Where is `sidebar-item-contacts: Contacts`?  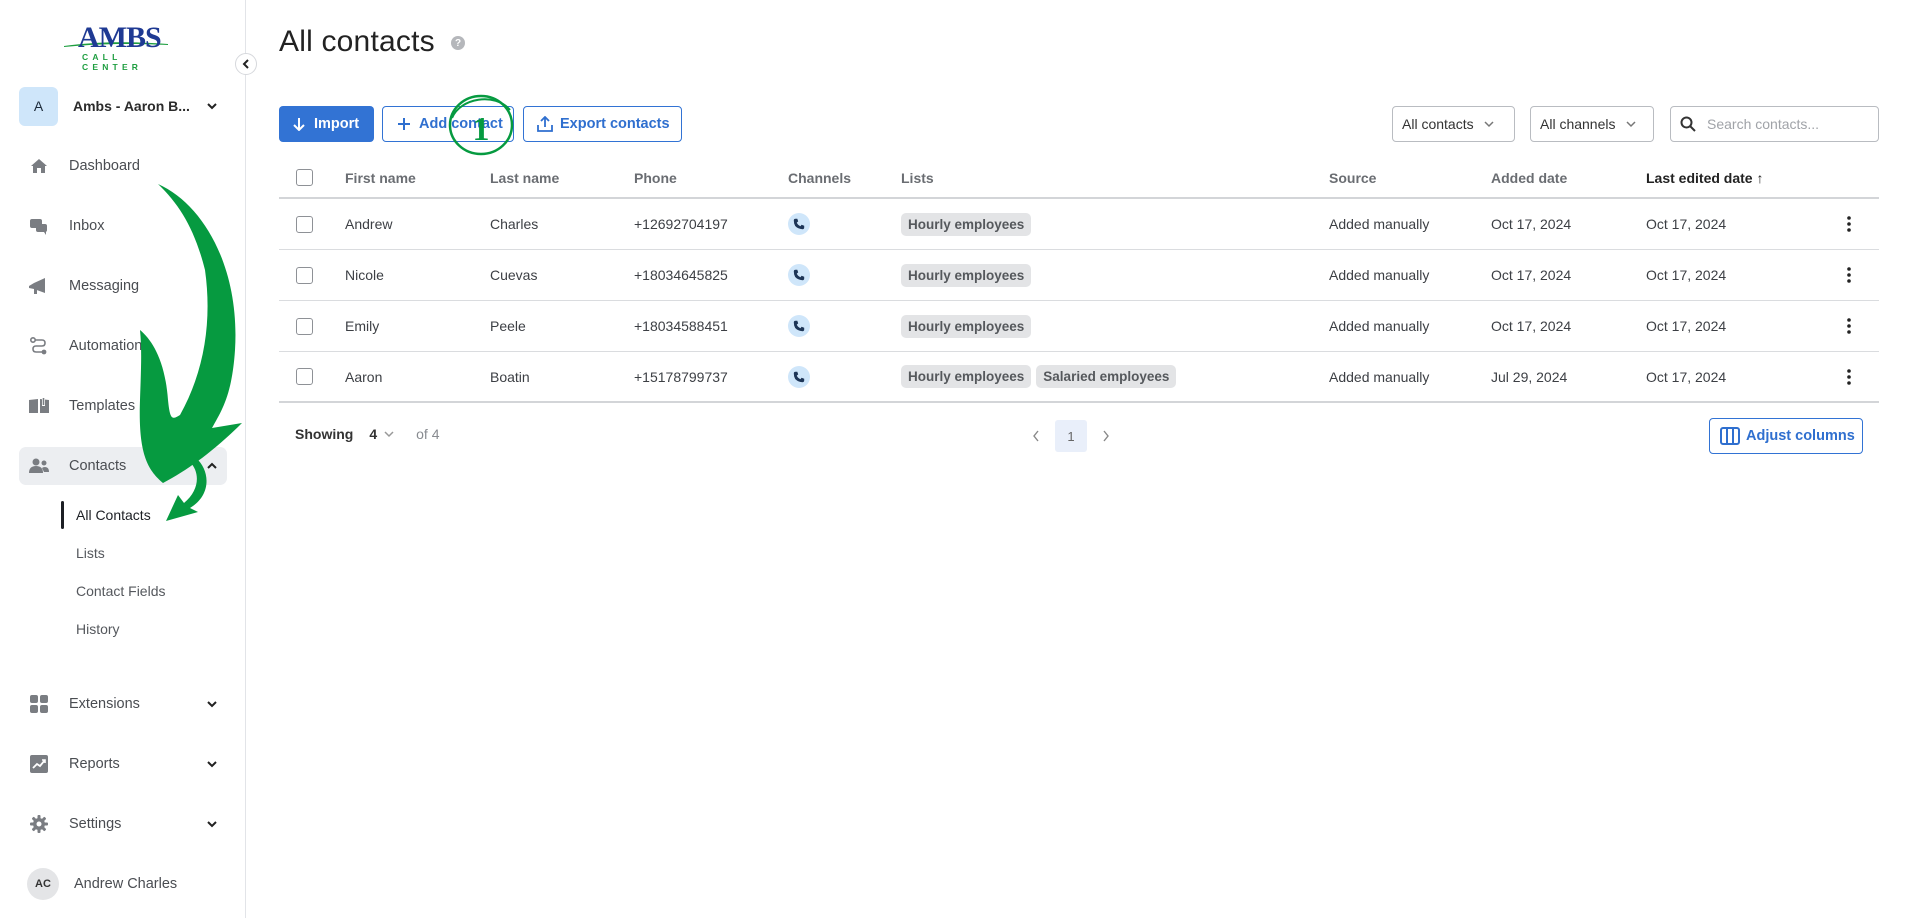 sidebar-item-contacts: Contacts is located at coordinates (123, 466).